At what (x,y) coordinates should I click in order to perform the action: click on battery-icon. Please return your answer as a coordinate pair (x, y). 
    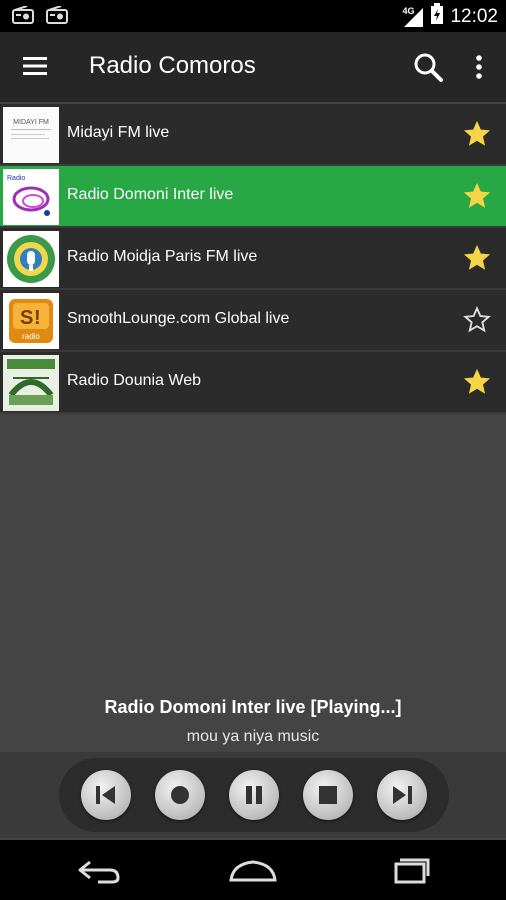
    Looking at the image, I should click on (437, 17).